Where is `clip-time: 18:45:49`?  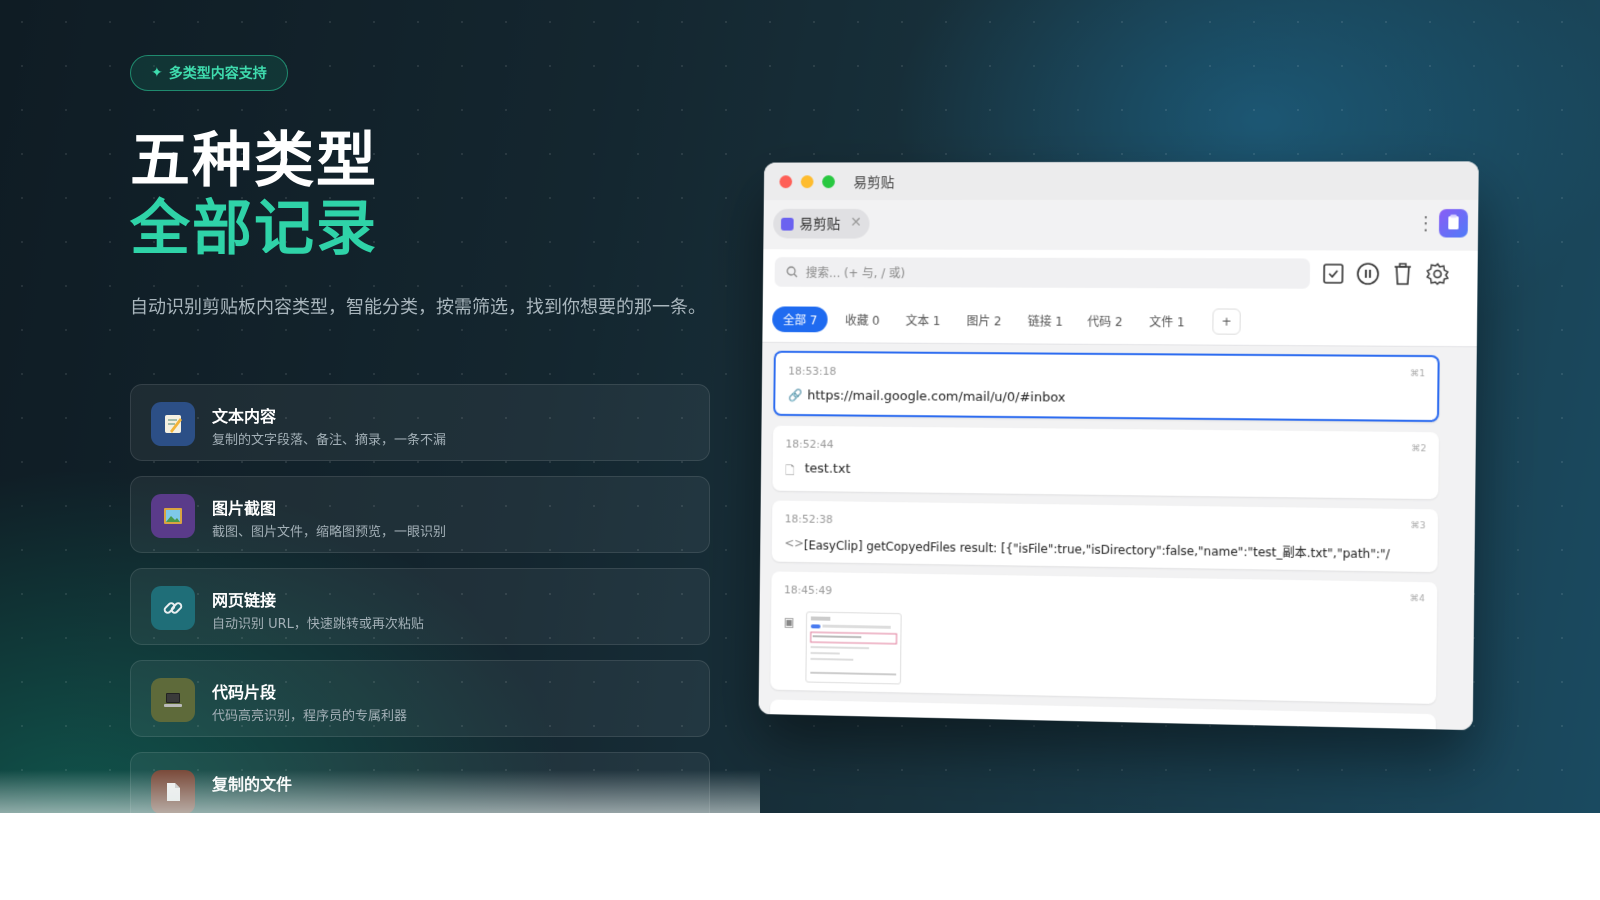
clip-time: 18:45:49 is located at coordinates (808, 590).